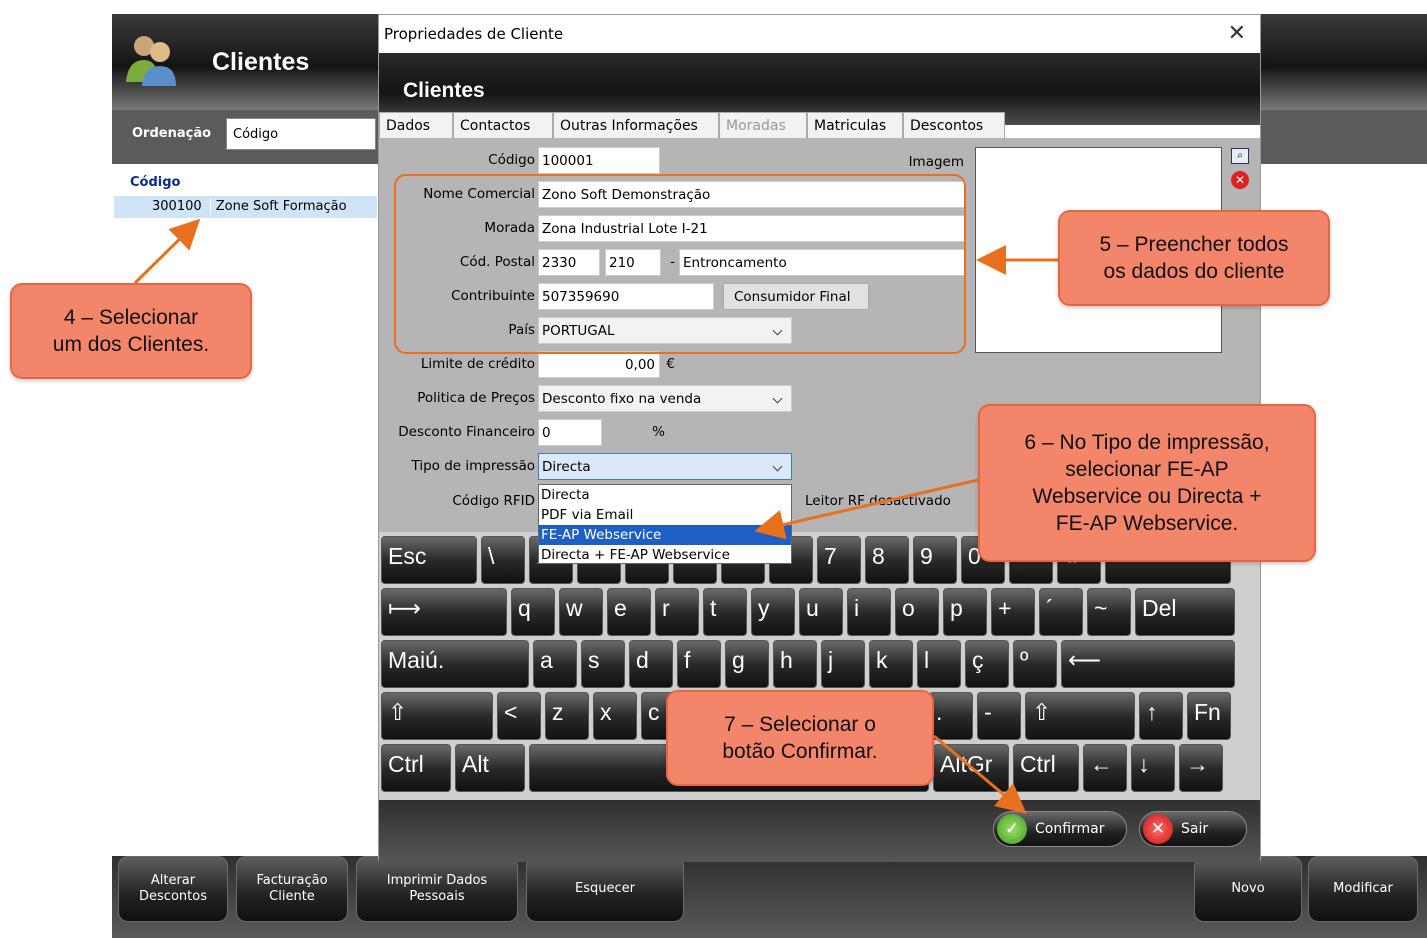 This screenshot has width=1427, height=938. What do you see at coordinates (1194, 258) in the screenshot?
I see `callout-step-5: 5 – Preencher todos os dados do cliente` at bounding box center [1194, 258].